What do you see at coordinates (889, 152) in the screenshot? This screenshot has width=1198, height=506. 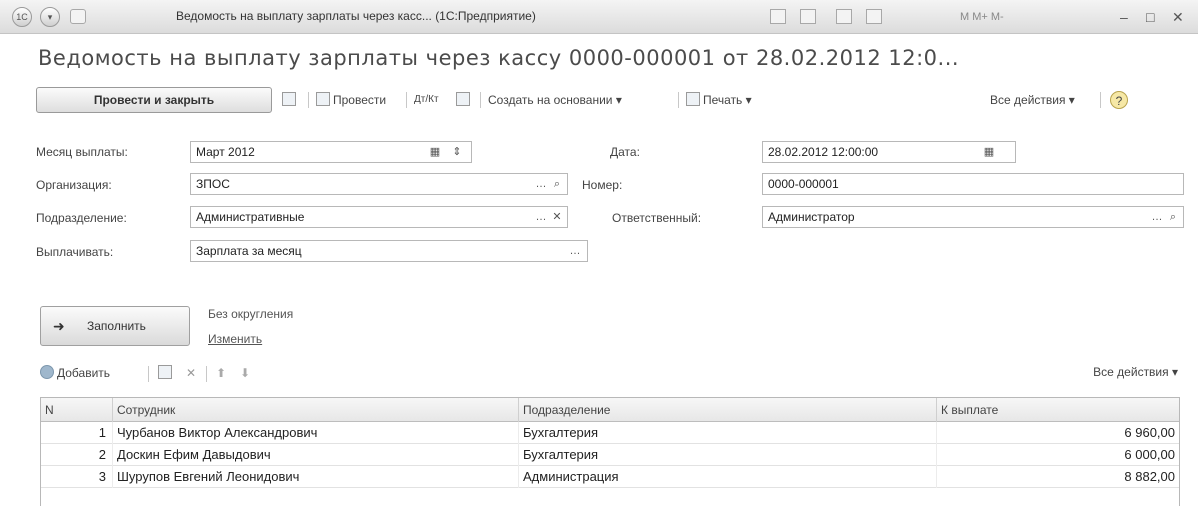 I see `date-field: 28.02.2012 12:00:00 ▦` at bounding box center [889, 152].